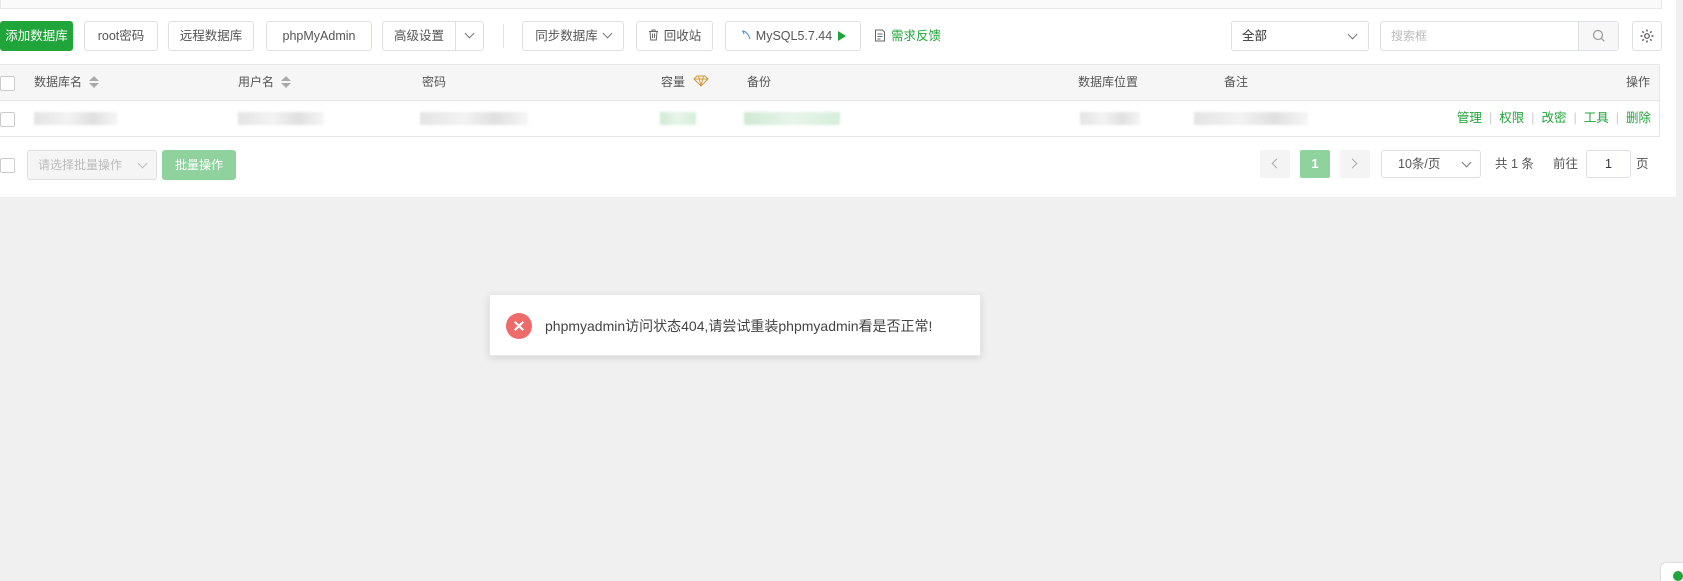 Image resolution: width=1683 pixels, height=581 pixels. I want to click on total-count: 共 1 条, so click(1514, 164).